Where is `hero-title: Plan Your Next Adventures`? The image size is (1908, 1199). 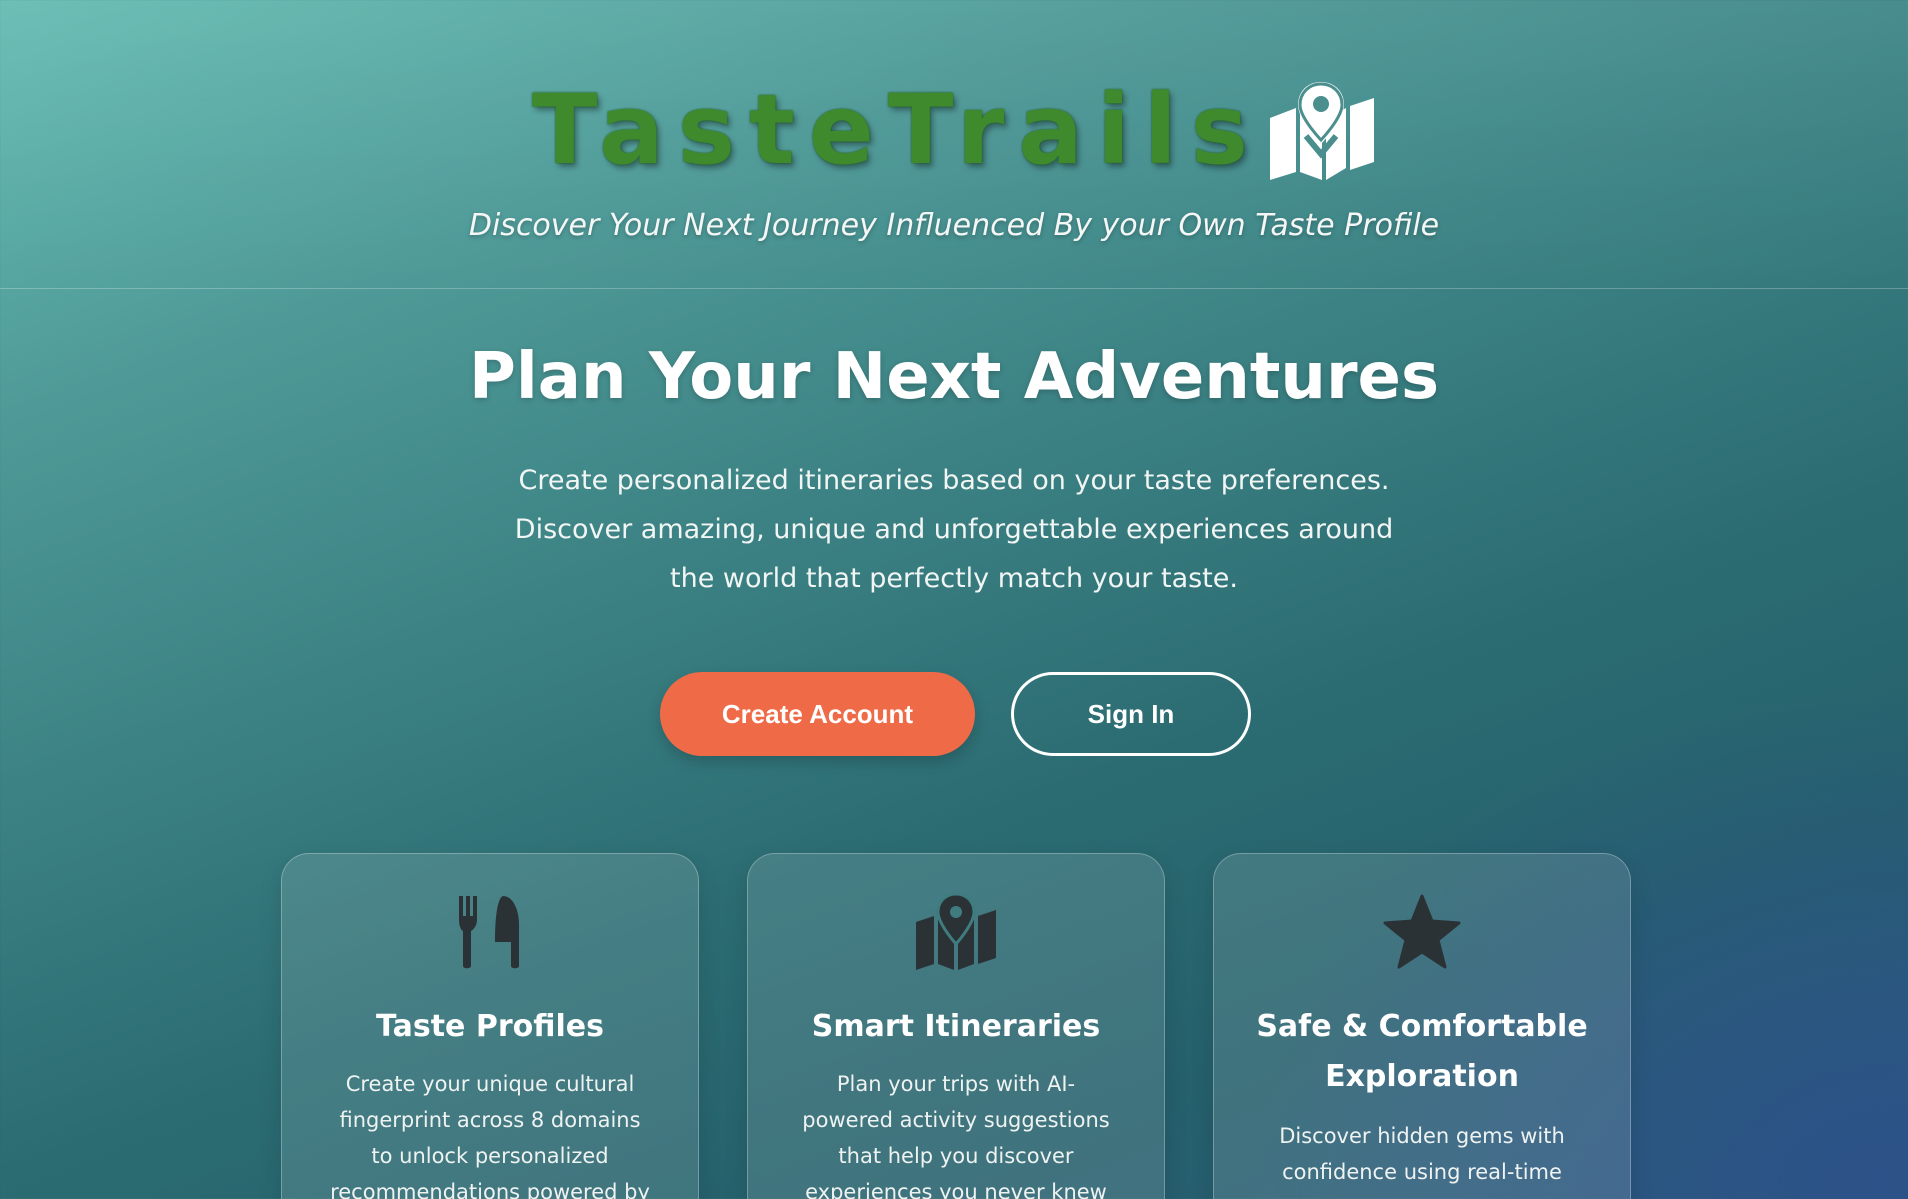
hero-title: Plan Your Next Adventures is located at coordinates (954, 377).